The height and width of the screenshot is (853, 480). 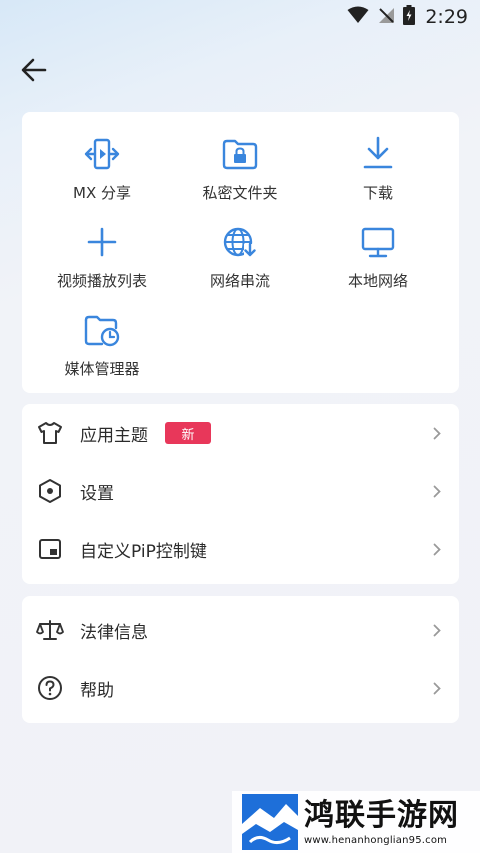 What do you see at coordinates (102, 154) in the screenshot?
I see `mx-share-icon` at bounding box center [102, 154].